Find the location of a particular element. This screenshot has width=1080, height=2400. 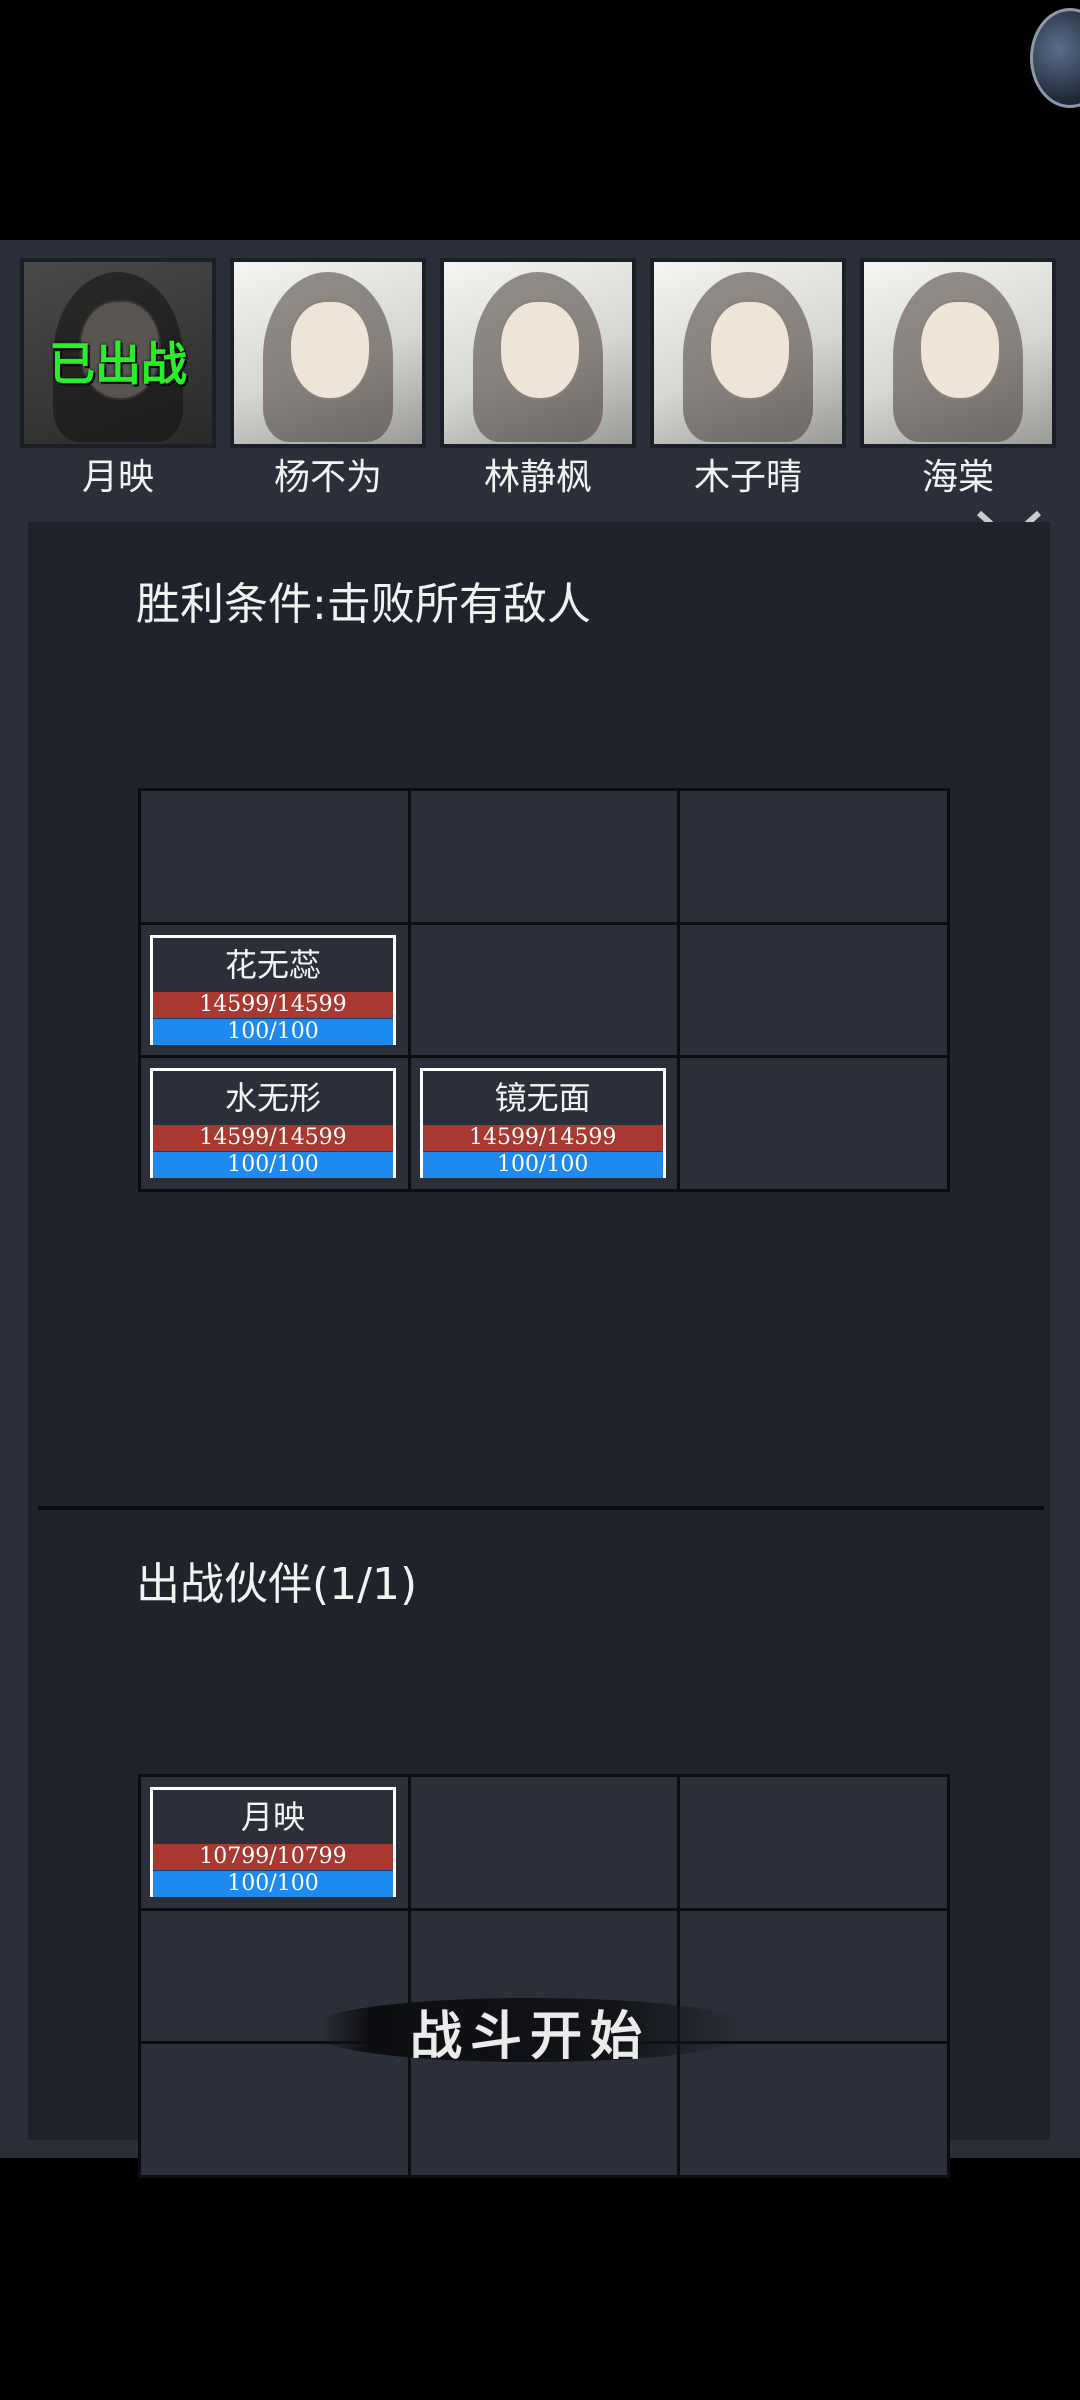

enemy-unit-card: 水无形 14599/14599 100/100 is located at coordinates (273, 1123).